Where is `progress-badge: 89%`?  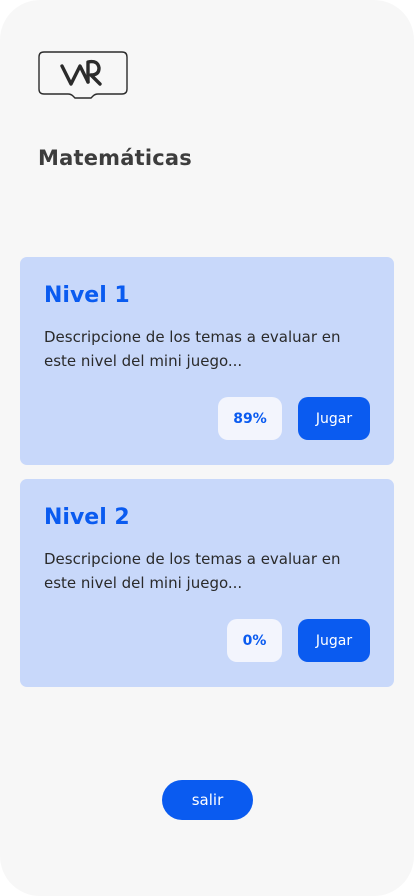 progress-badge: 89% is located at coordinates (250, 418).